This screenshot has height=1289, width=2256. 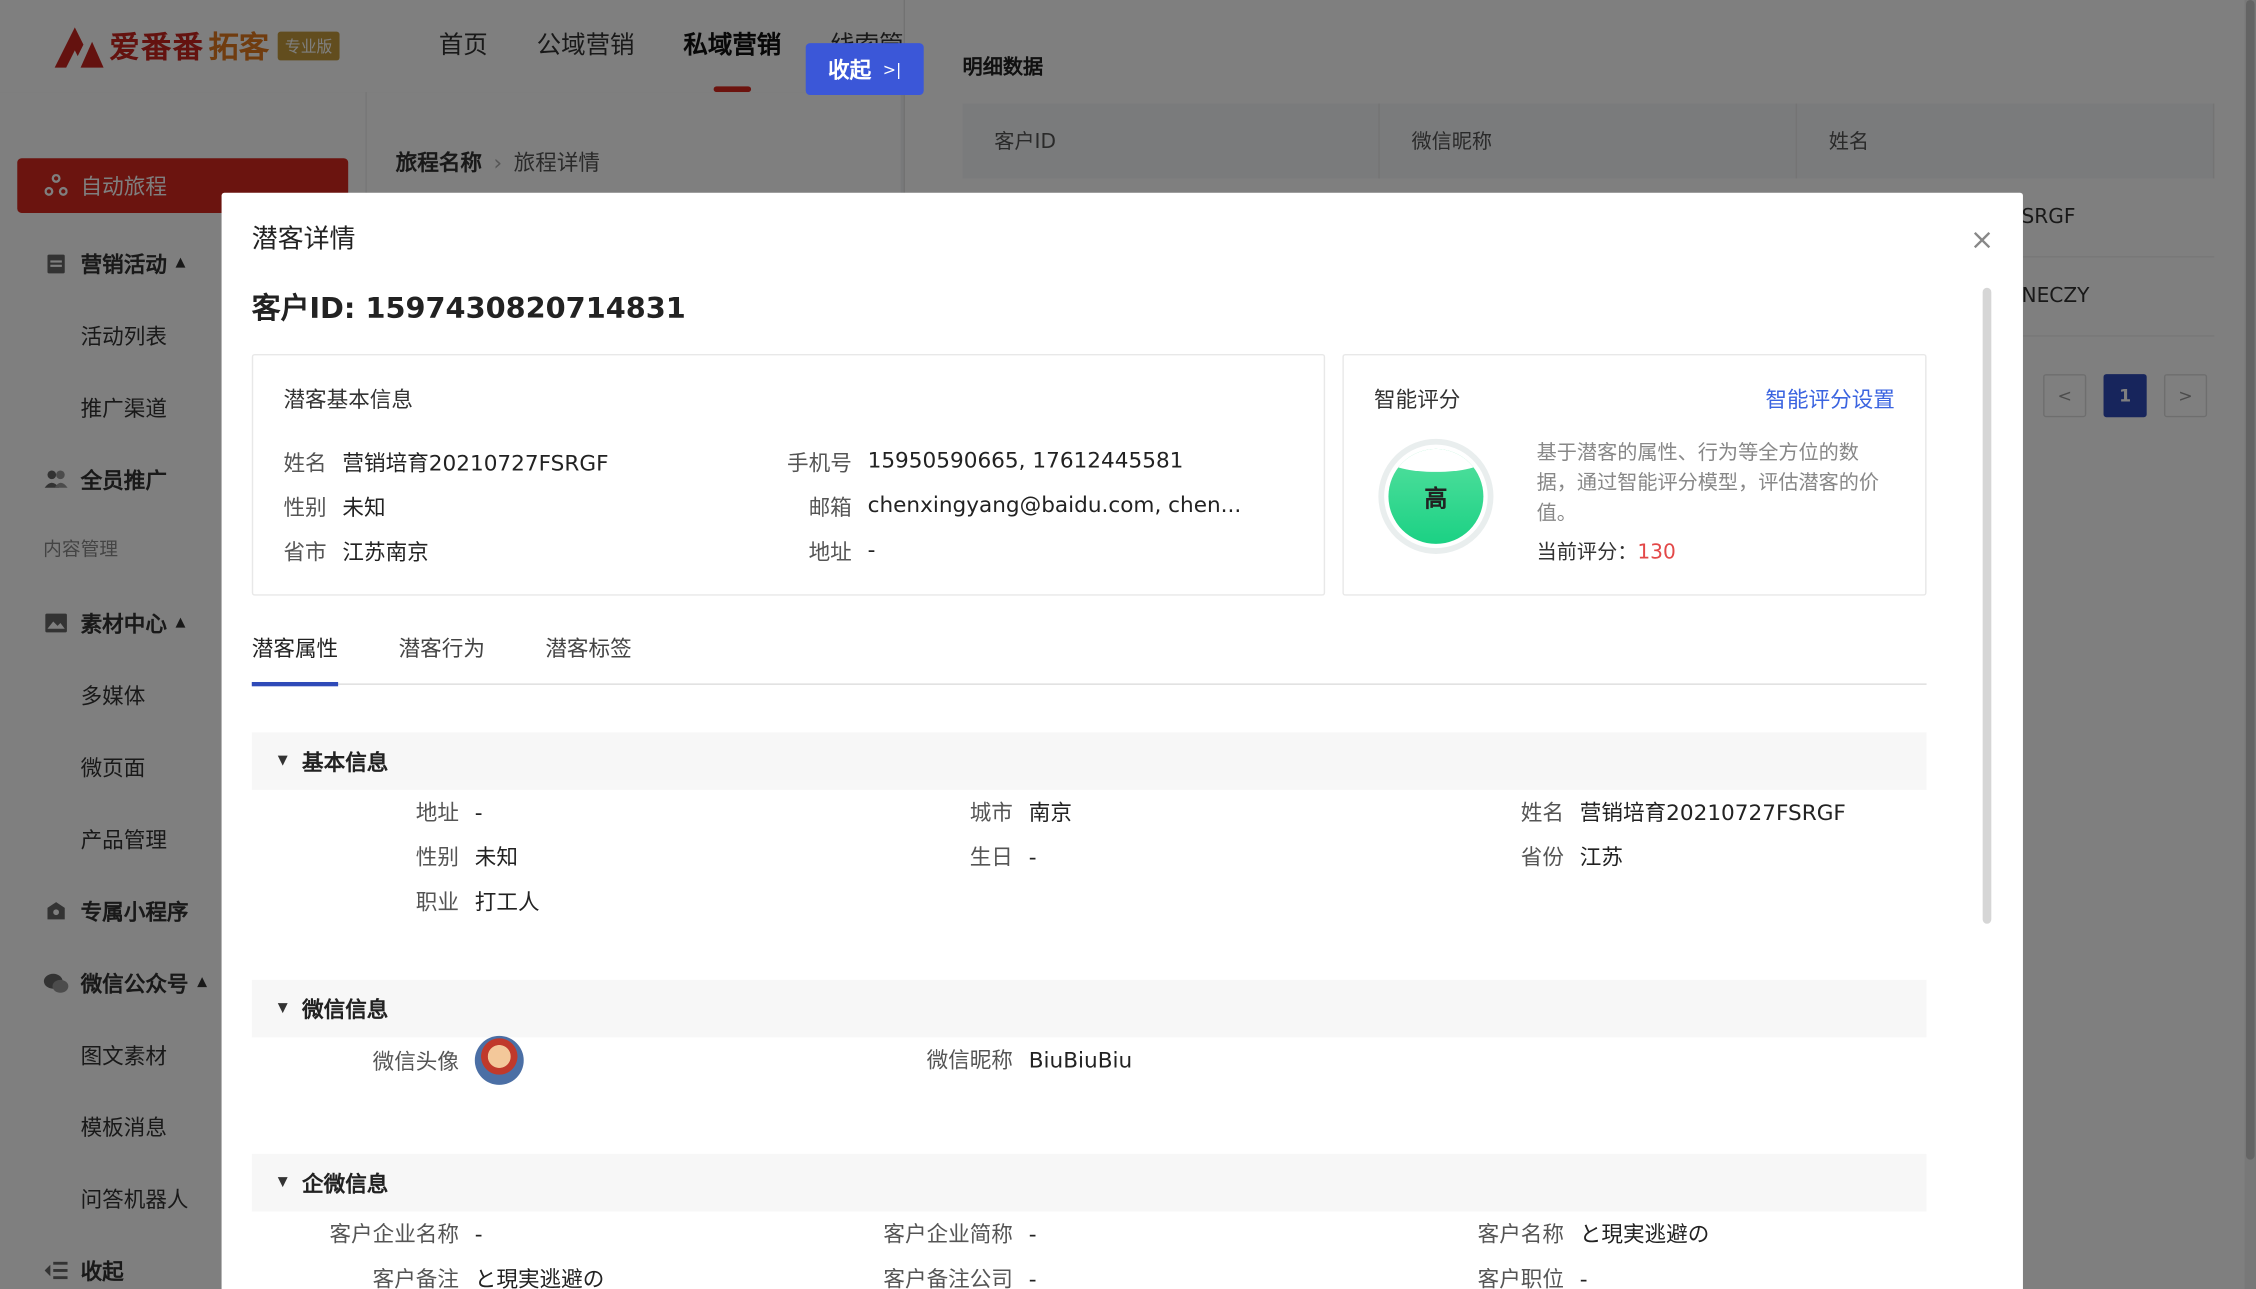 What do you see at coordinates (1830, 399) in the screenshot?
I see `score-settings-link: 智能评分设置` at bounding box center [1830, 399].